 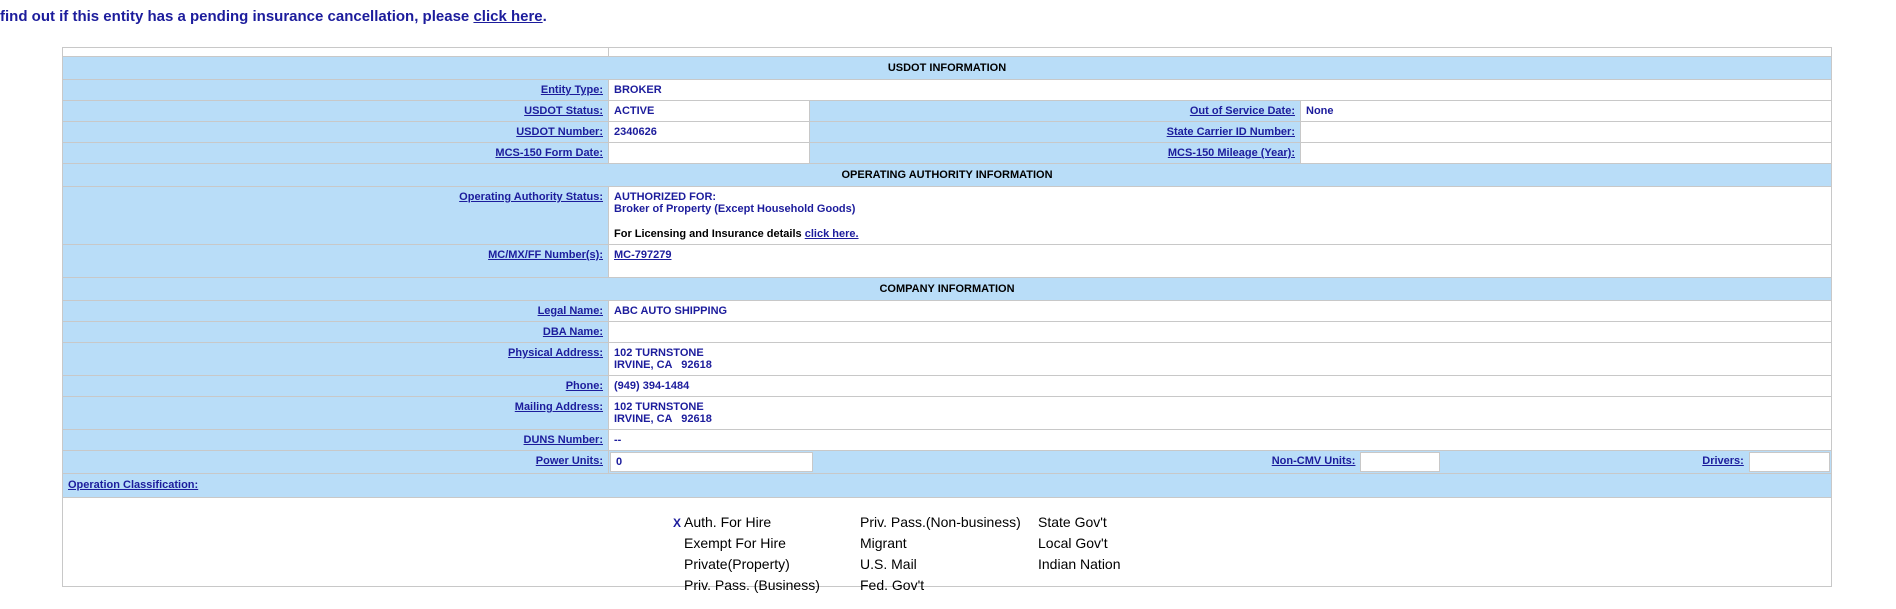 I want to click on duns-number-value: --, so click(x=1220, y=440).